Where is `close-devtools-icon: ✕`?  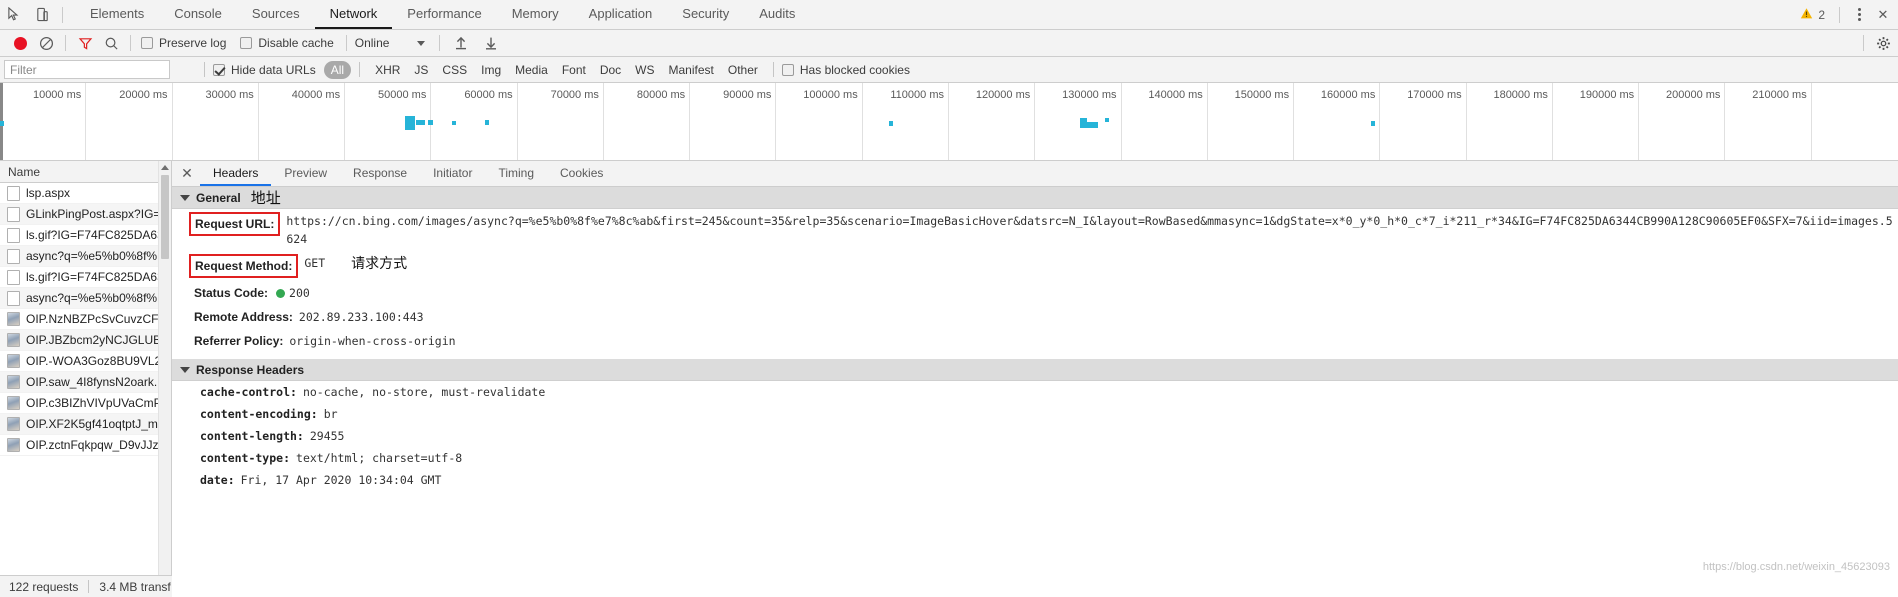
close-devtools-icon: ✕ is located at coordinates (1883, 15).